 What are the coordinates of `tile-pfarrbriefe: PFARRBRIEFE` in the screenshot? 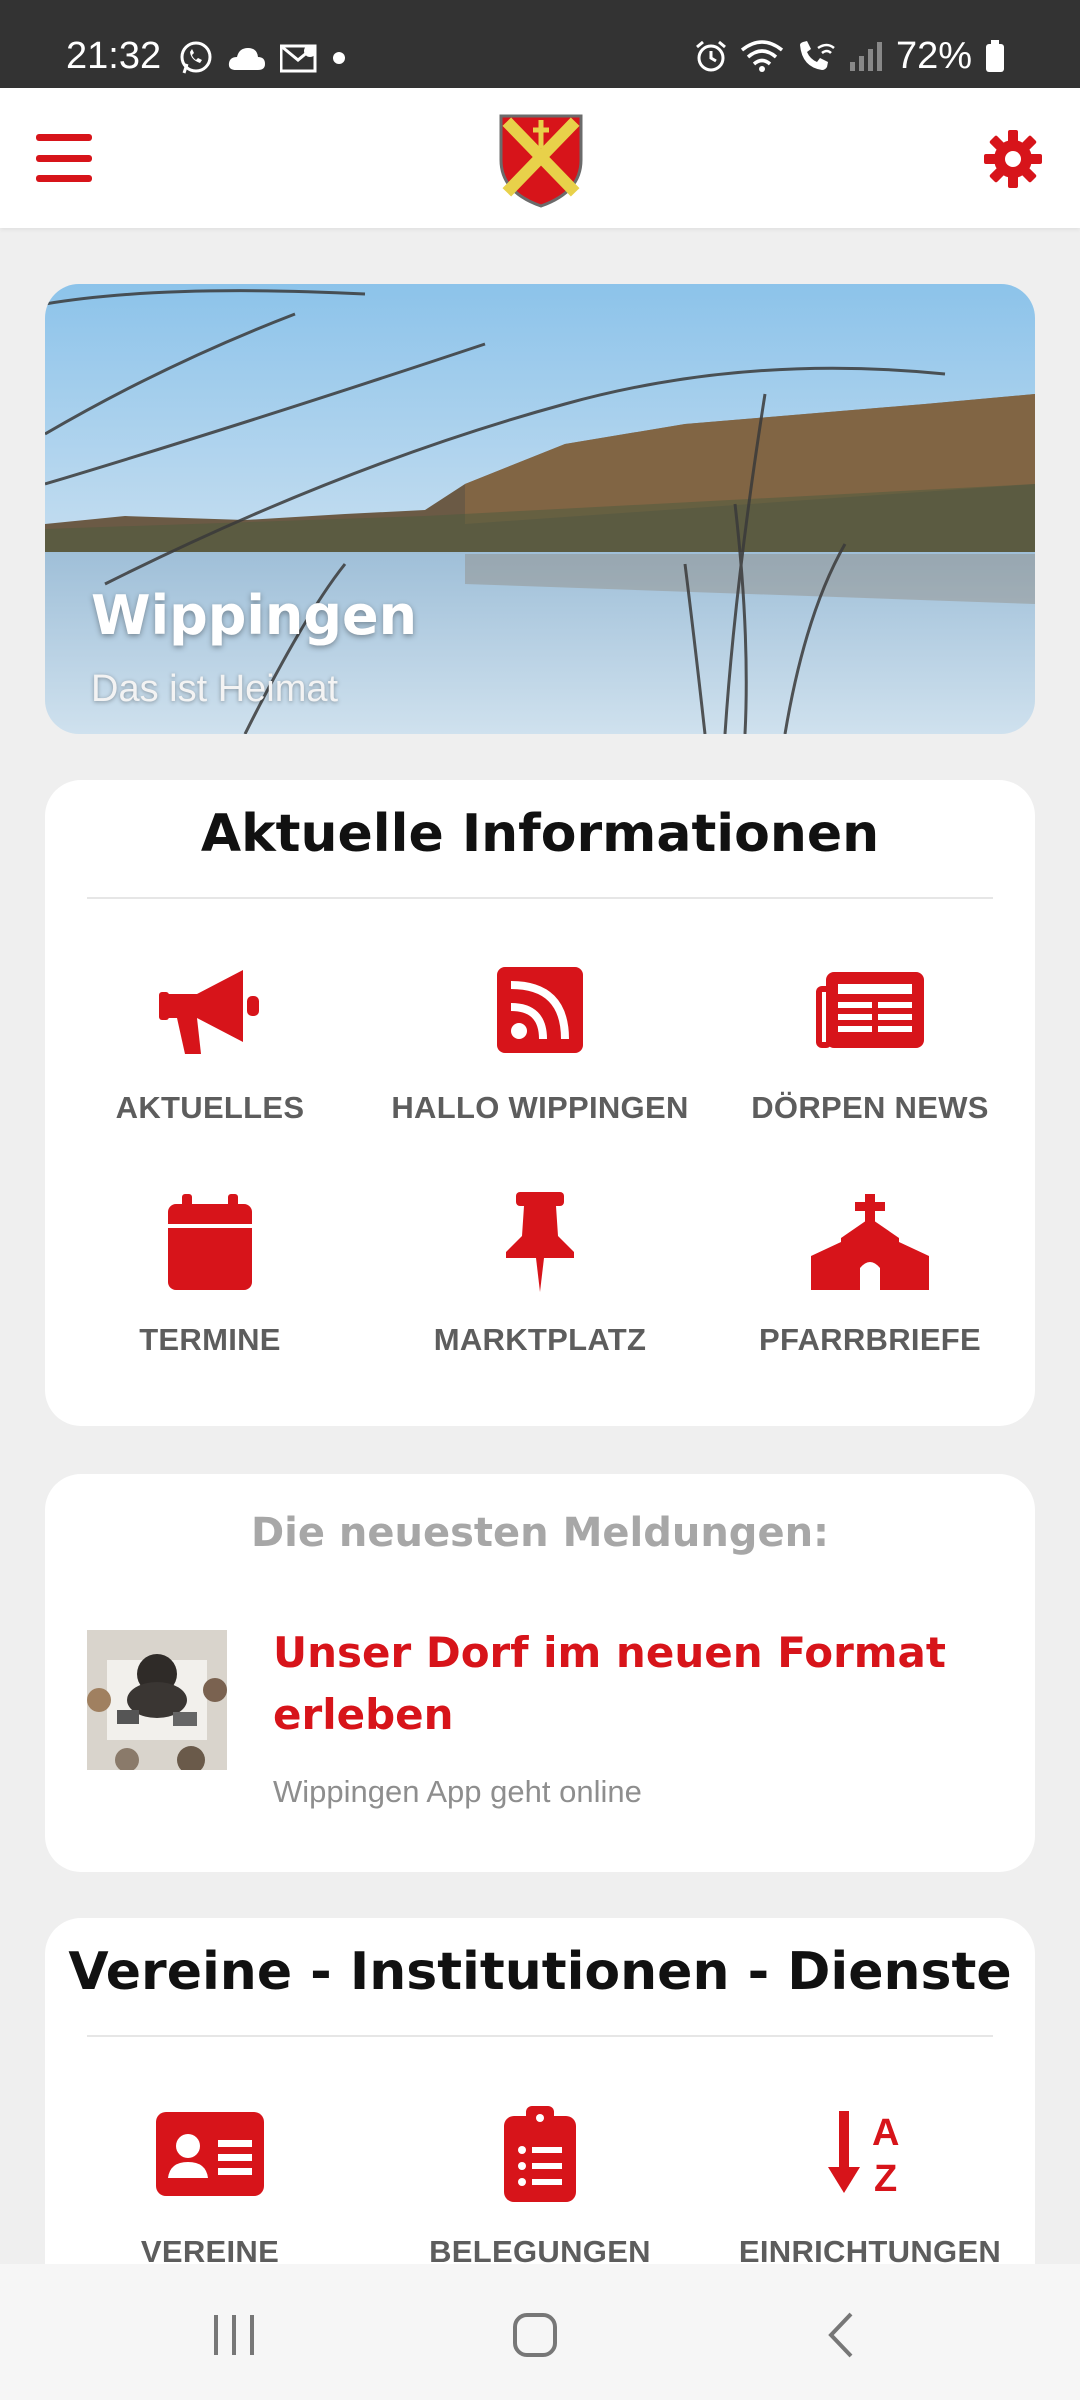 It's located at (870, 1308).